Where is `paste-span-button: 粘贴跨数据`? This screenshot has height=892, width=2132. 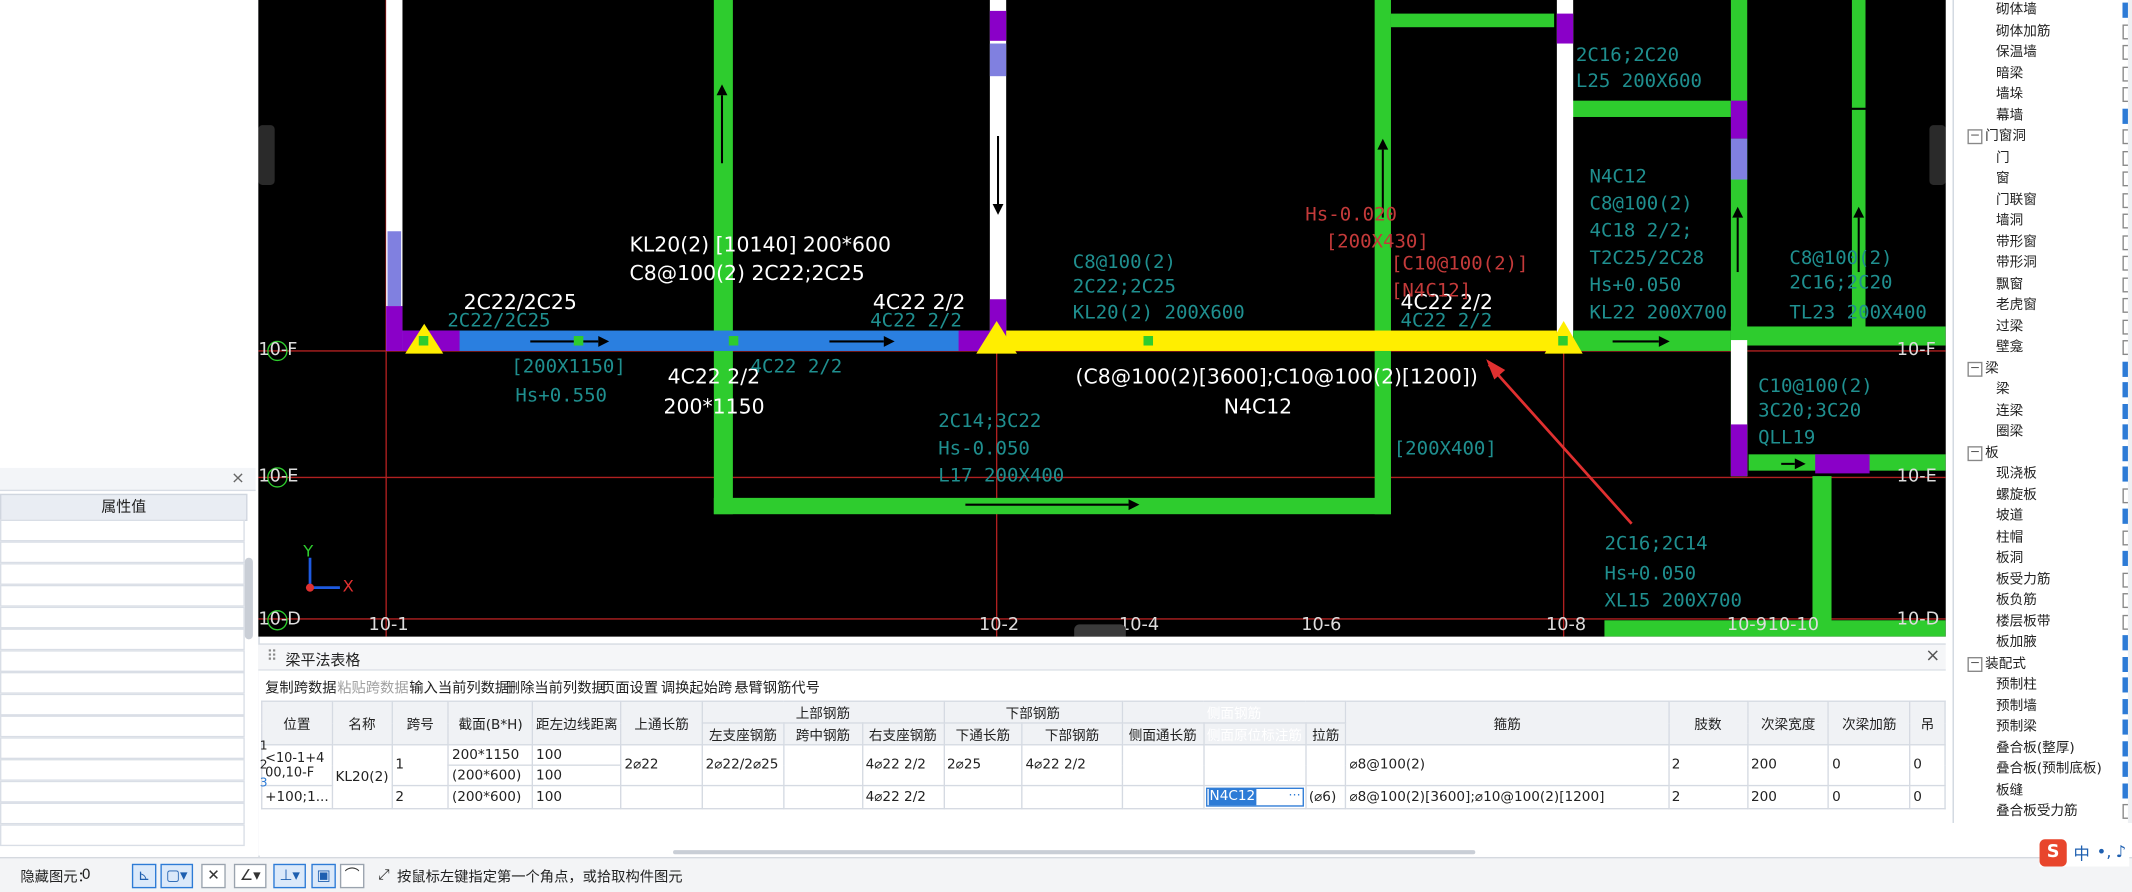 paste-span-button: 粘贴跨数据 is located at coordinates (372, 687).